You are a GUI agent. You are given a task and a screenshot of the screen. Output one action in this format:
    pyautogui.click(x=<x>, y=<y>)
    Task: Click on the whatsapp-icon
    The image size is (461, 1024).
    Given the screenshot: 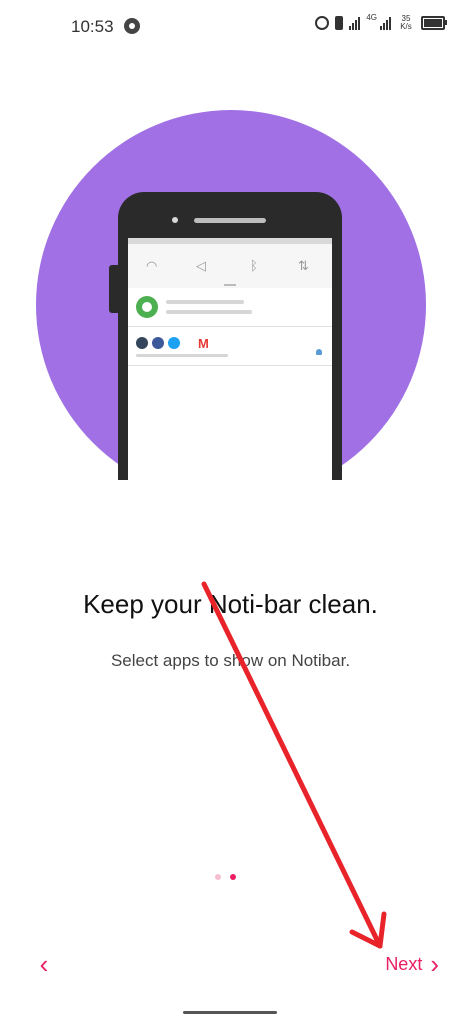 What is the action you would take?
    pyautogui.click(x=147, y=307)
    